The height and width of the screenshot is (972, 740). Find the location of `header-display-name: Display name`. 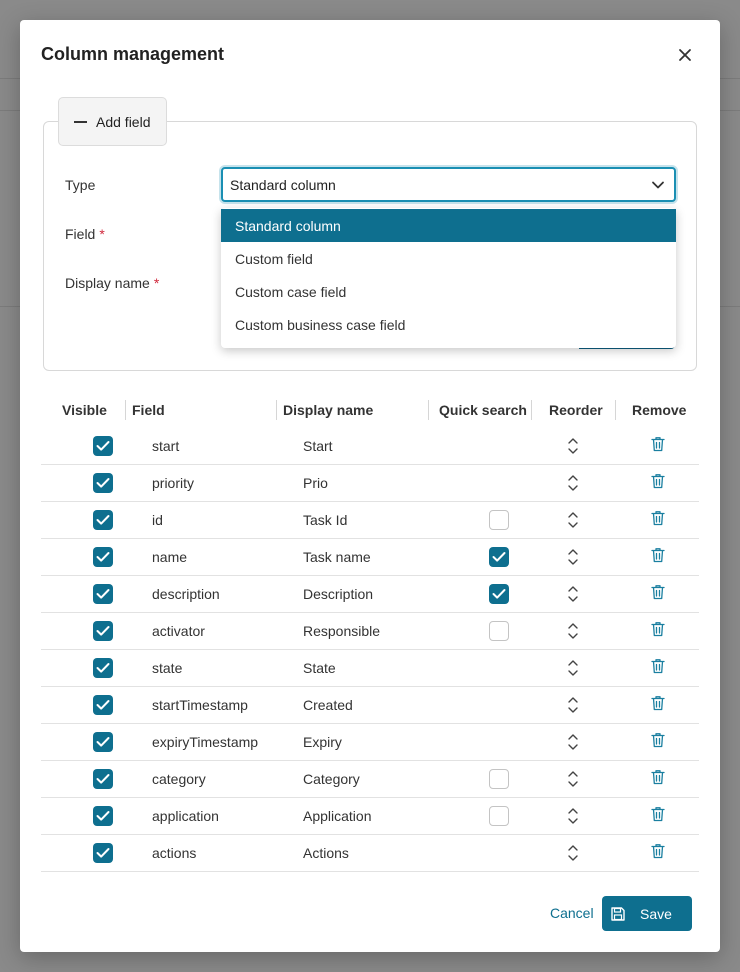

header-display-name: Display name is located at coordinates (328, 409).